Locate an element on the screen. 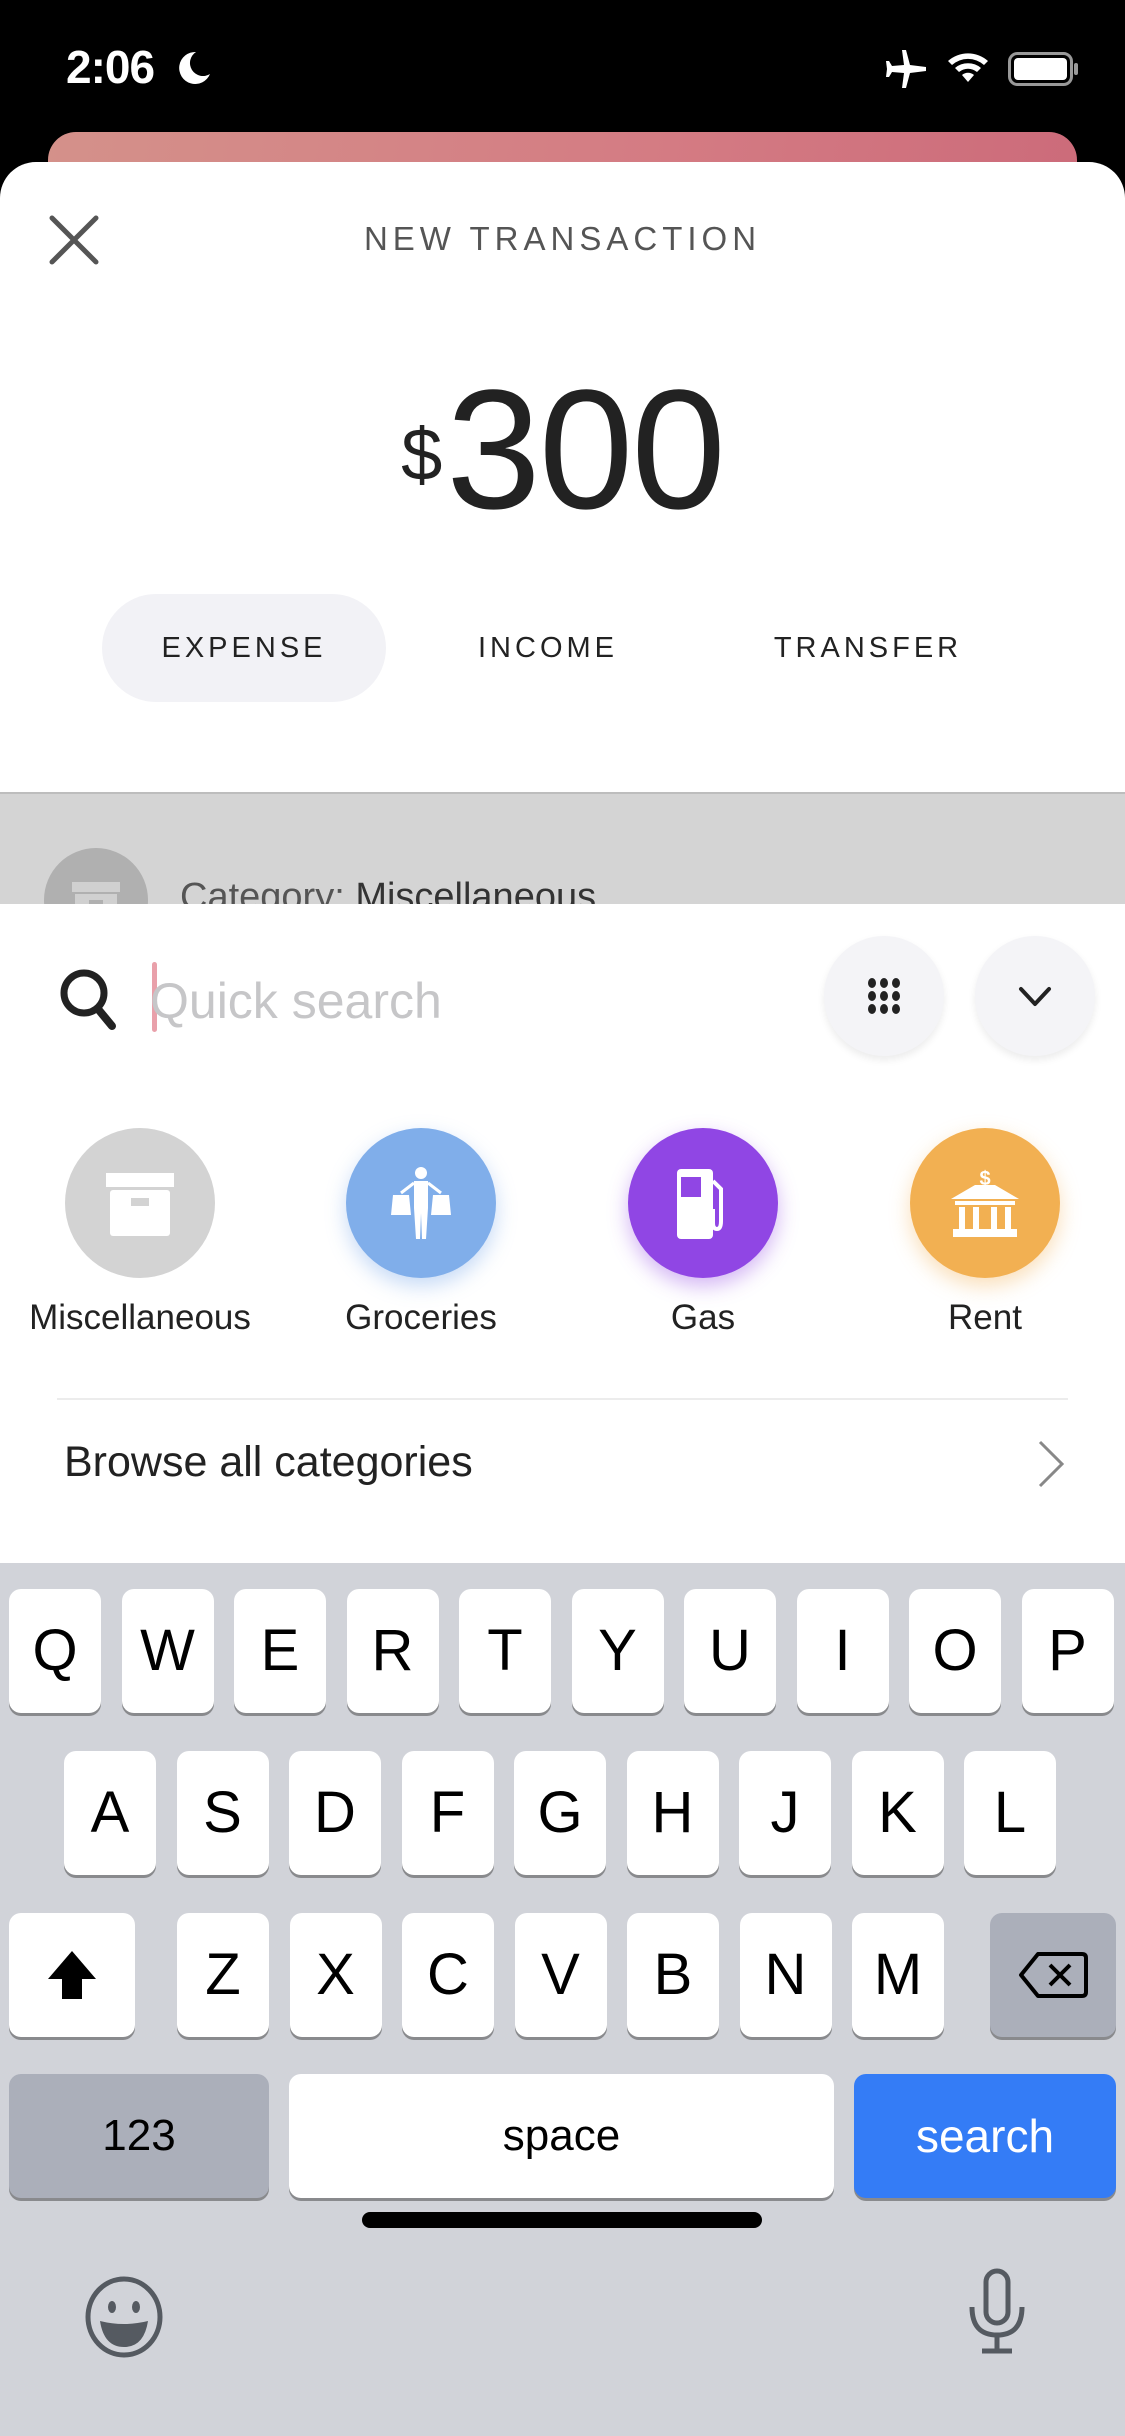 The width and height of the screenshot is (1125, 2436). search-return-key: search is located at coordinates (985, 2136).